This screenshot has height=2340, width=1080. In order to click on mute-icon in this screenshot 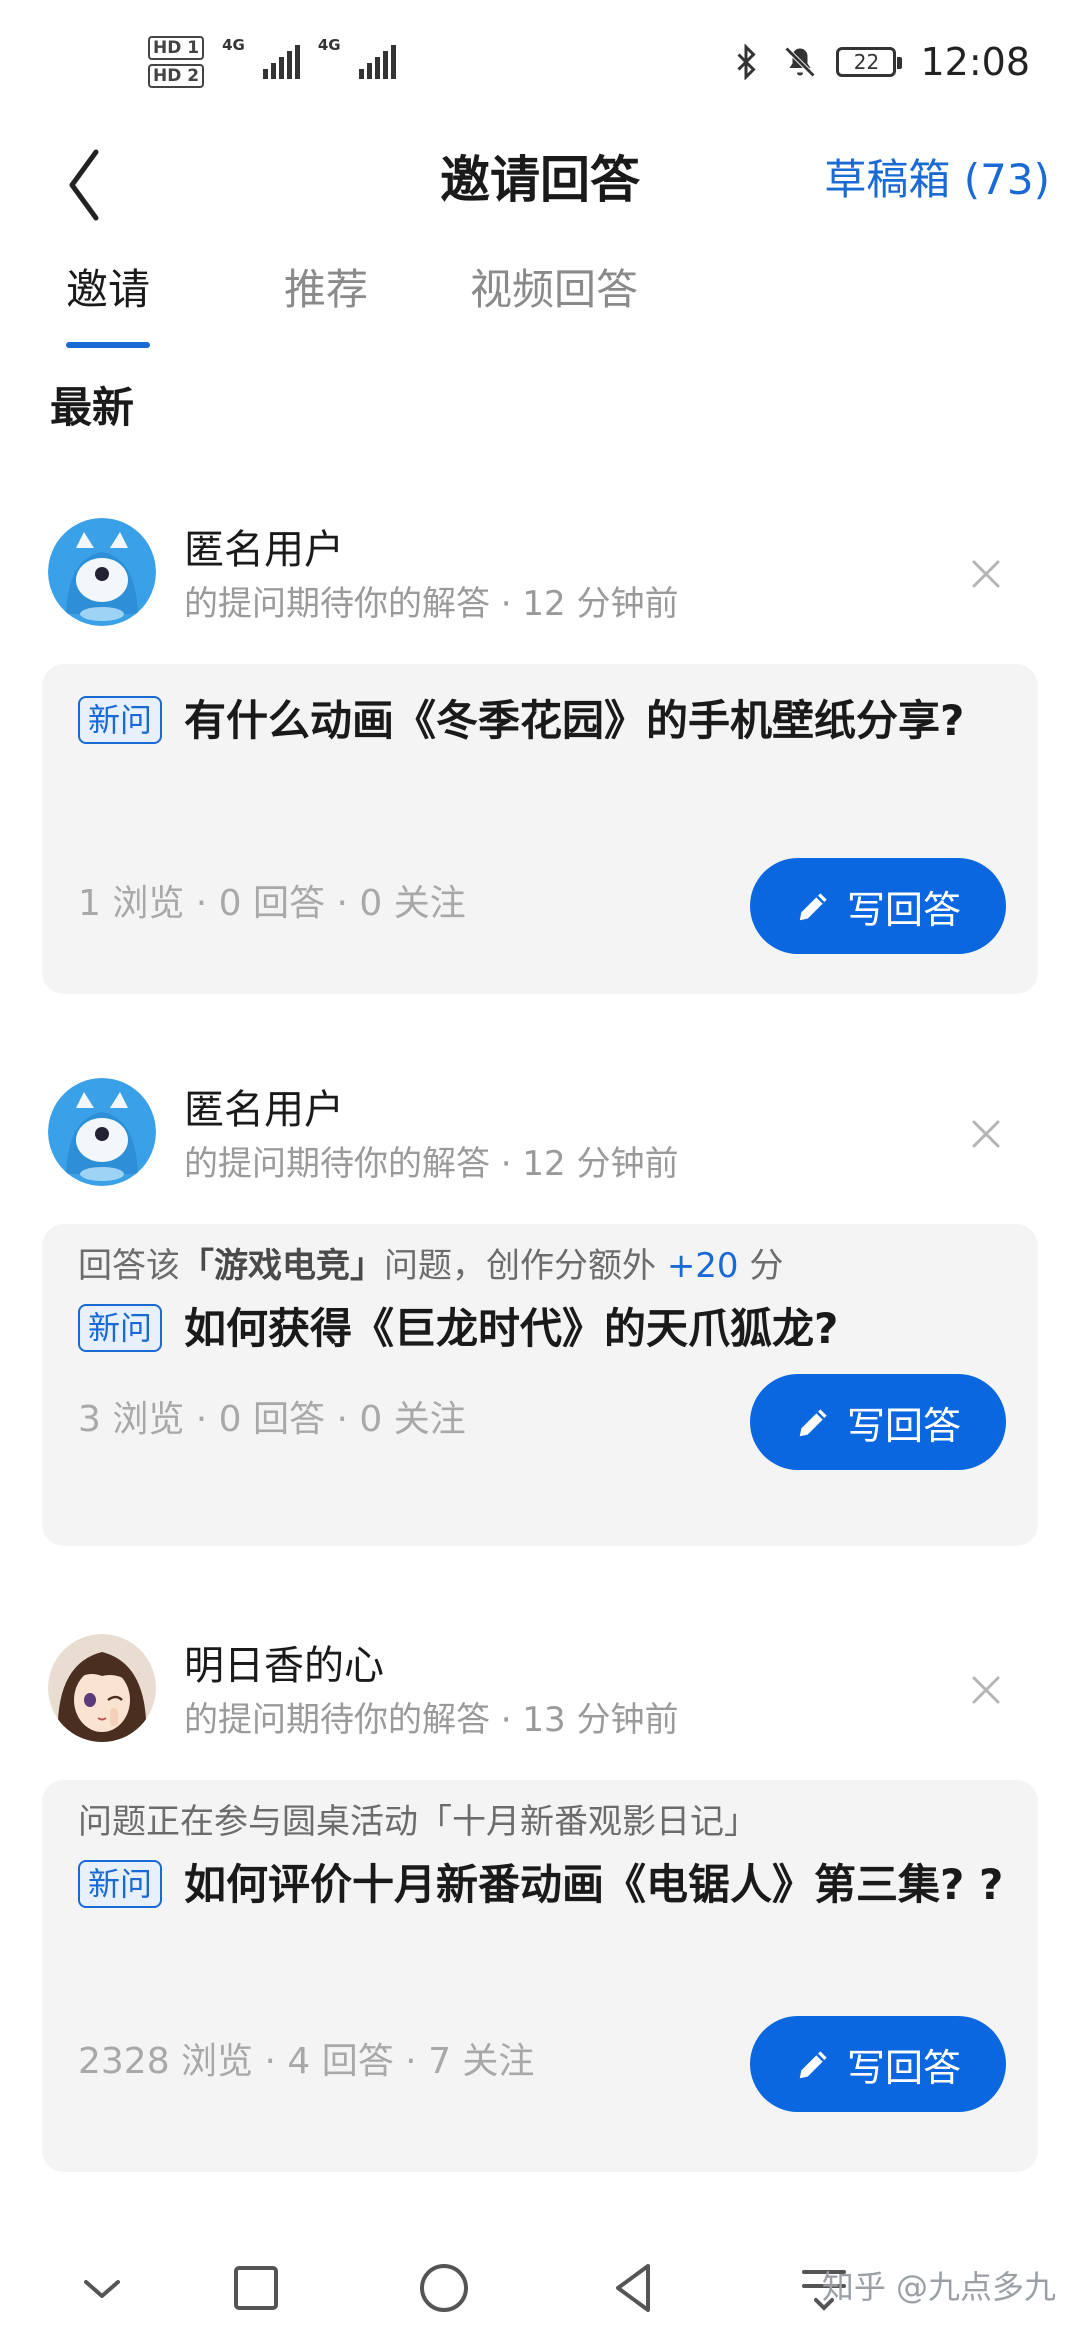, I will do `click(800, 62)`.